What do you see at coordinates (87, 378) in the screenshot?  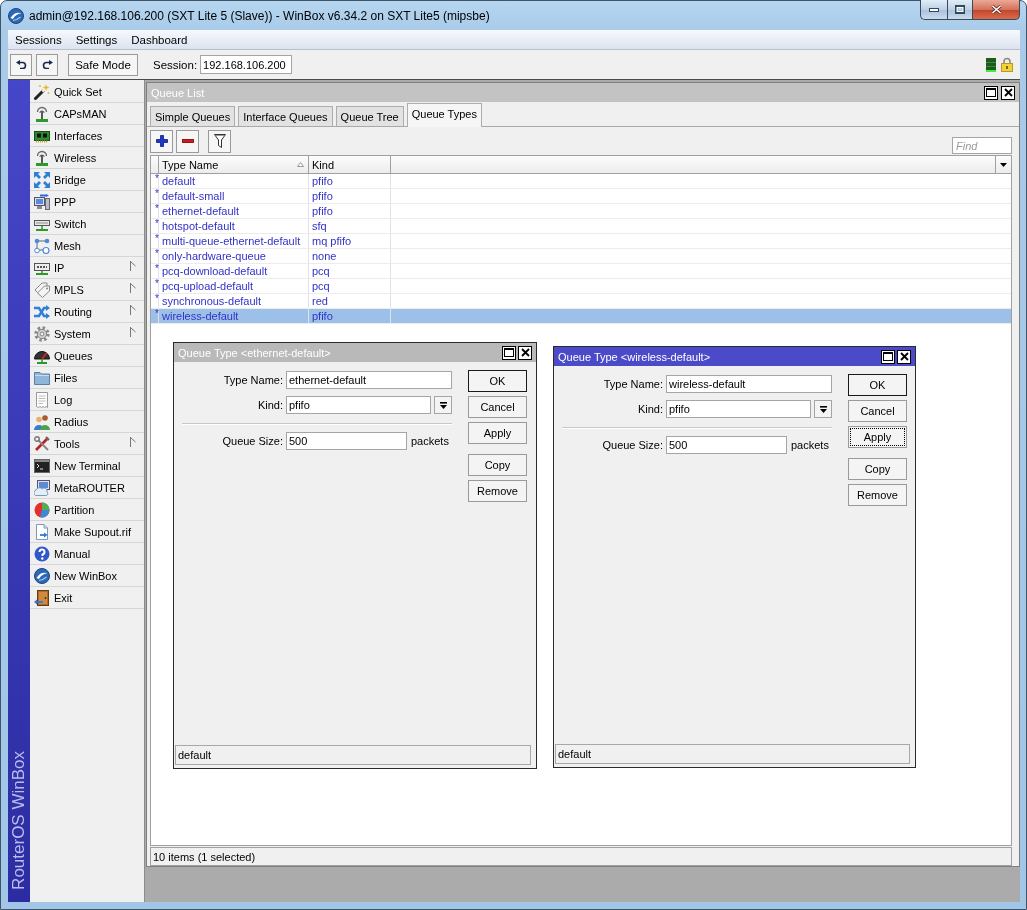 I see `sidebar-item: Files` at bounding box center [87, 378].